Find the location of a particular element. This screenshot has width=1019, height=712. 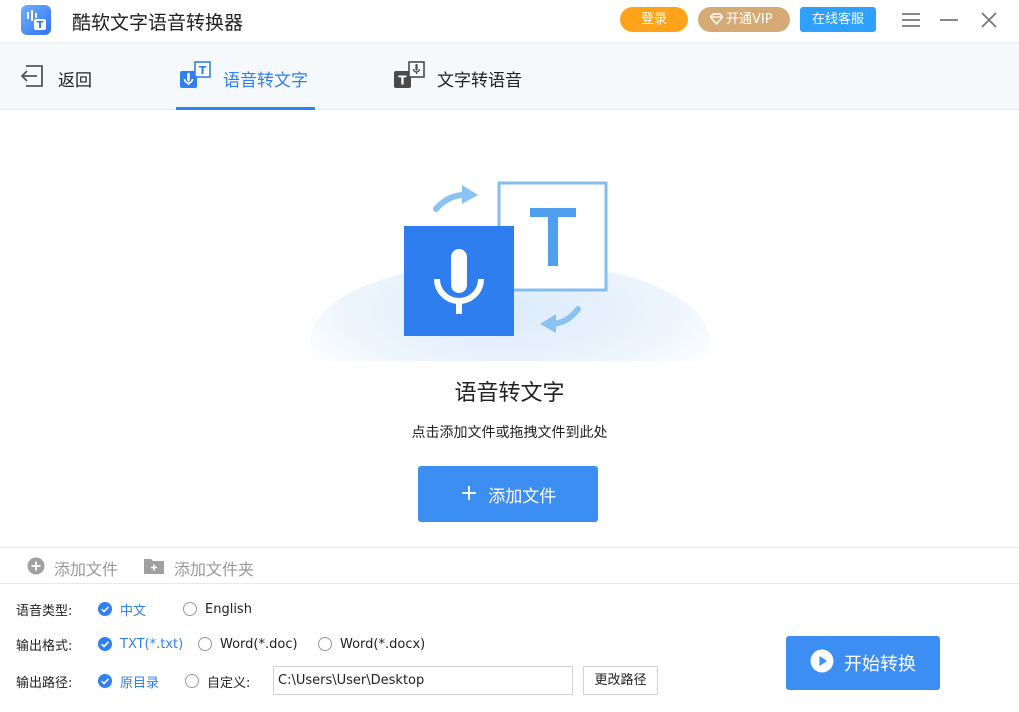

back-arrow-icon is located at coordinates (33, 78).